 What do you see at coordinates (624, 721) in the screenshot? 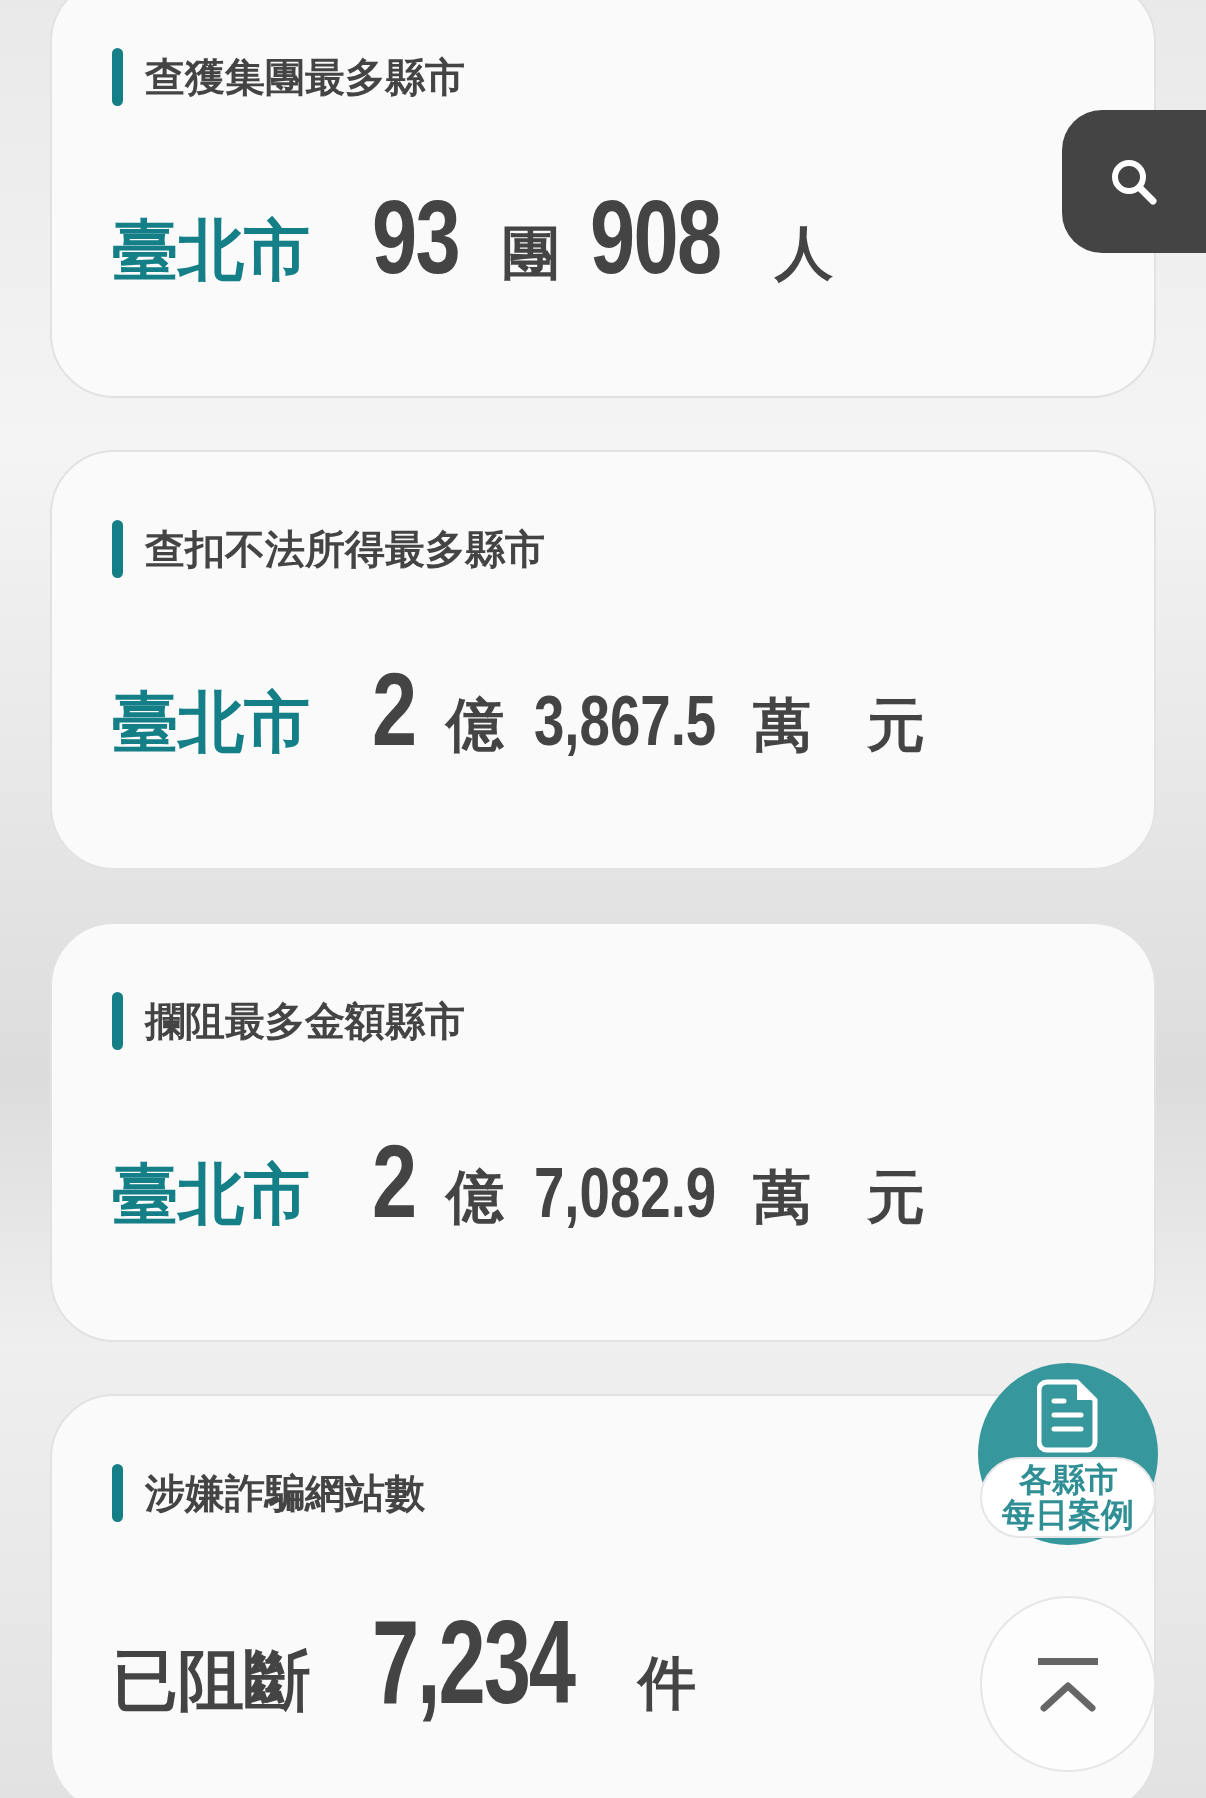
I see `stat-number: 3,867.5` at bounding box center [624, 721].